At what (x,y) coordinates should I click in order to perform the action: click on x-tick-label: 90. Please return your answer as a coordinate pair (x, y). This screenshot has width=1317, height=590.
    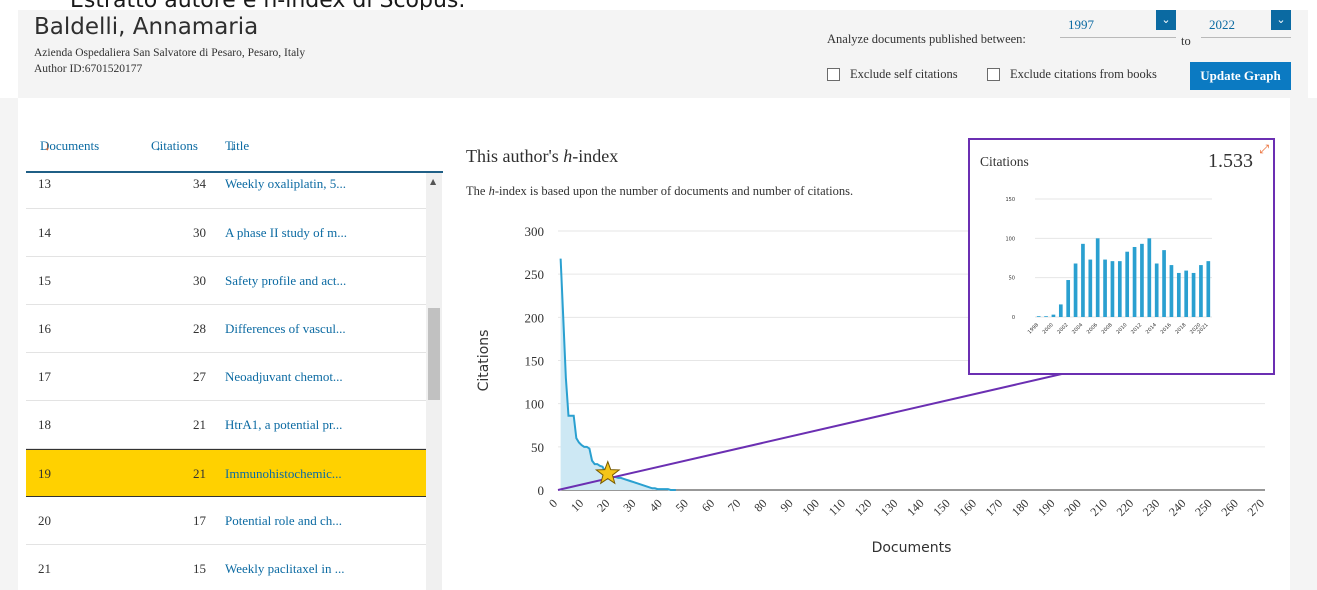
    Looking at the image, I should click on (786, 505).